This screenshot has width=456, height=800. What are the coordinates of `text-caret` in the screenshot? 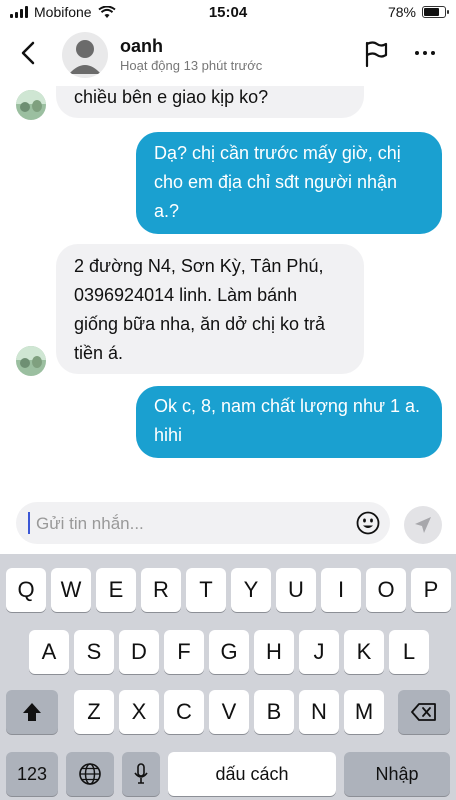 It's located at (29, 523).